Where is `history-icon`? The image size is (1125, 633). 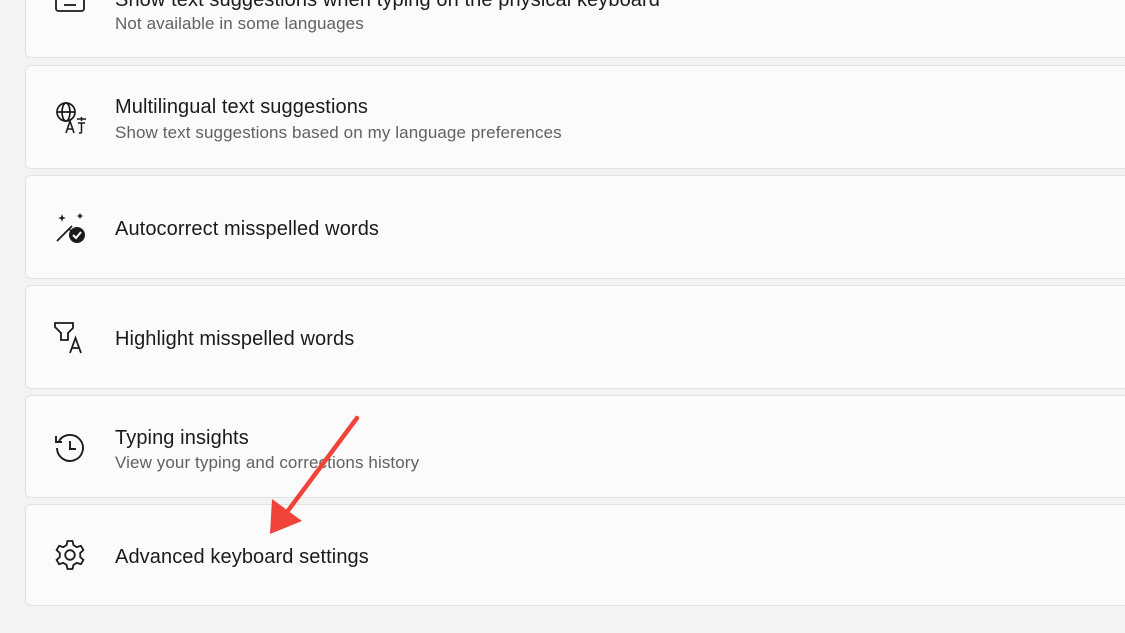
history-icon is located at coordinates (70, 448).